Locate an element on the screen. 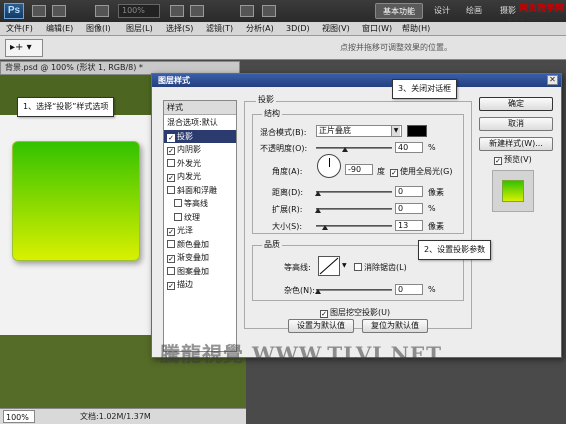 The height and width of the screenshot is (424, 566). style-row: 外发光 is located at coordinates (200, 163).